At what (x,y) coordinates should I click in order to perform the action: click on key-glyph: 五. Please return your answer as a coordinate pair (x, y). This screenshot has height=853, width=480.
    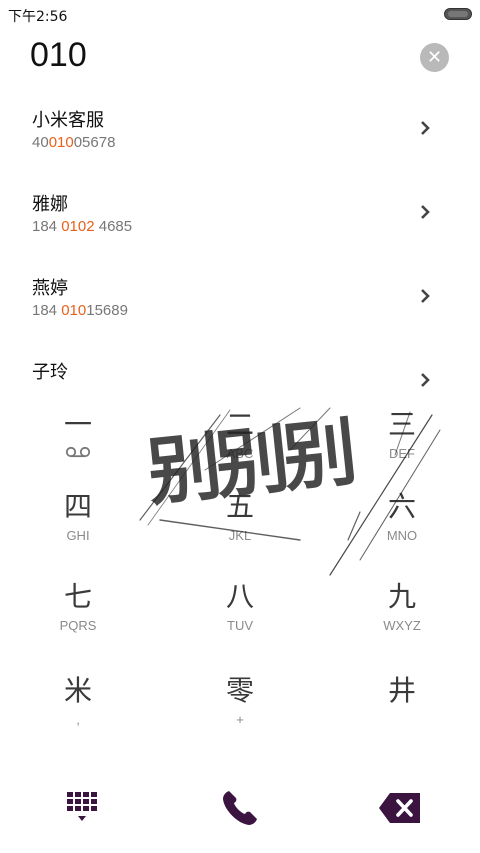
    Looking at the image, I should click on (239, 506).